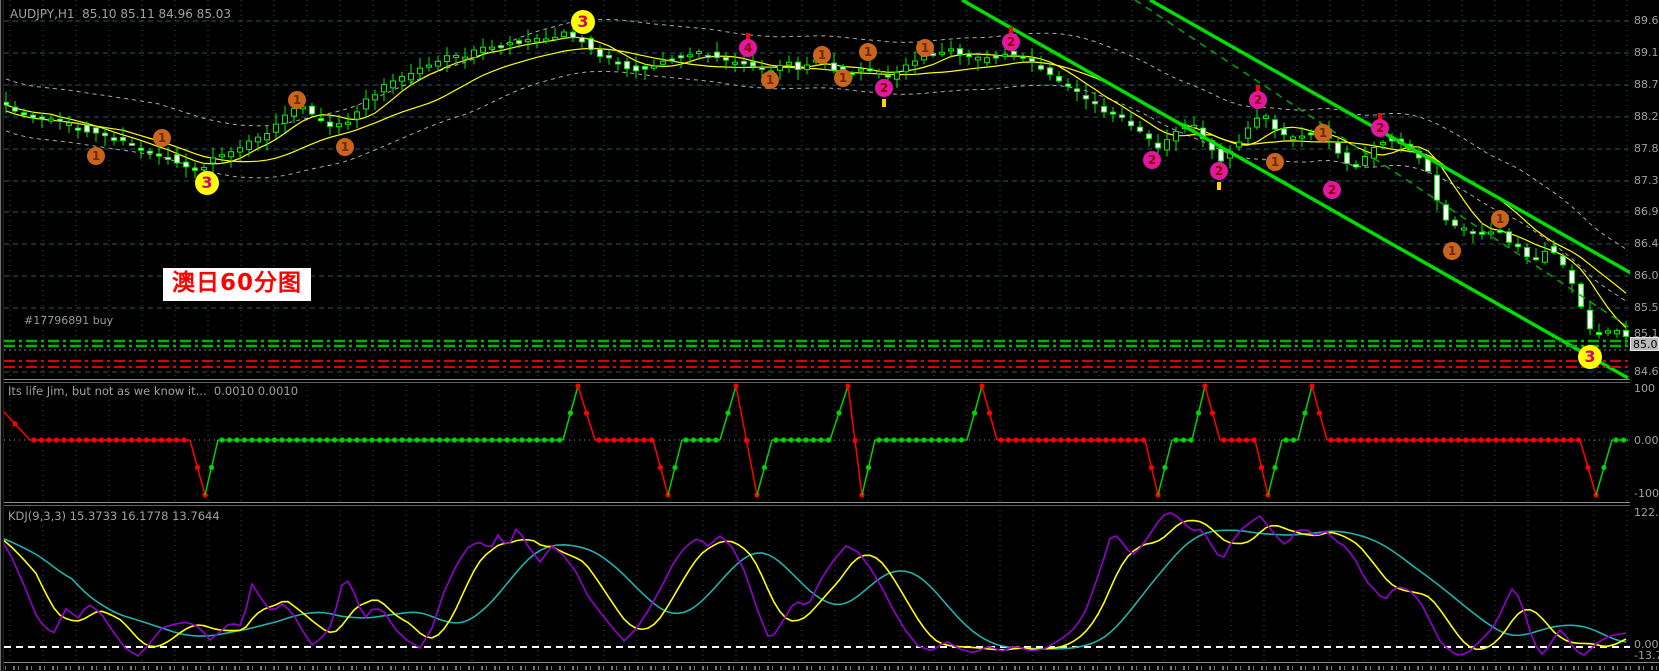 This screenshot has width=1659, height=671. Describe the element at coordinates (1646, 655) in the screenshot. I see `indicator-tick-label: -13.7` at that location.